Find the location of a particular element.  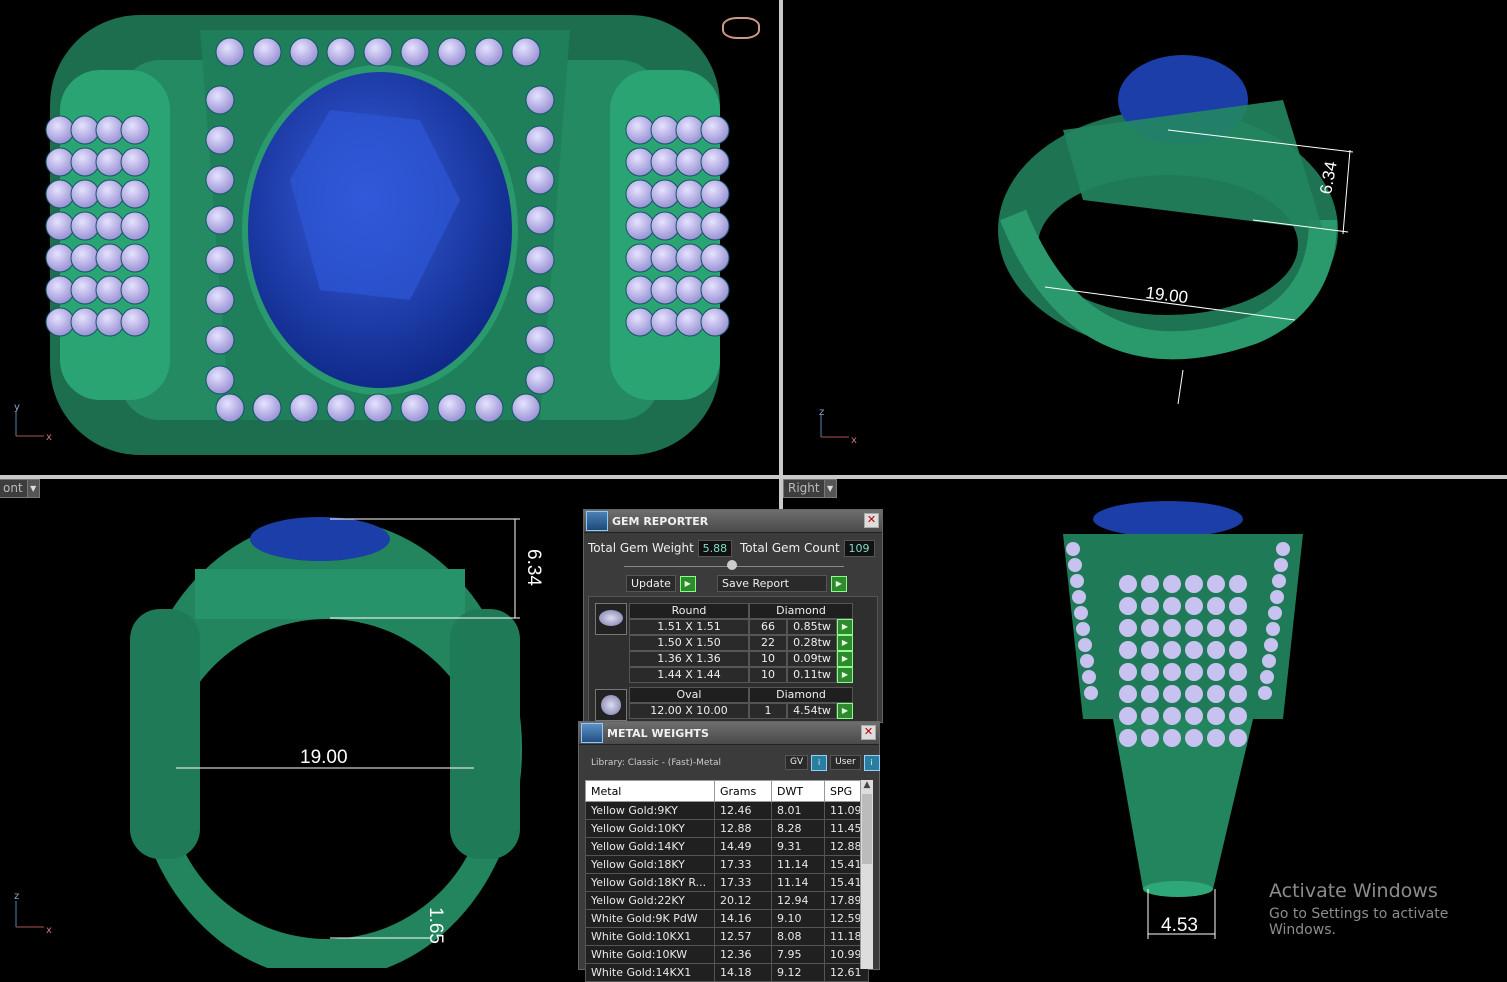

table-row: White Gold:10KW 12.36 7.95 10.99 is located at coordinates (727, 954).